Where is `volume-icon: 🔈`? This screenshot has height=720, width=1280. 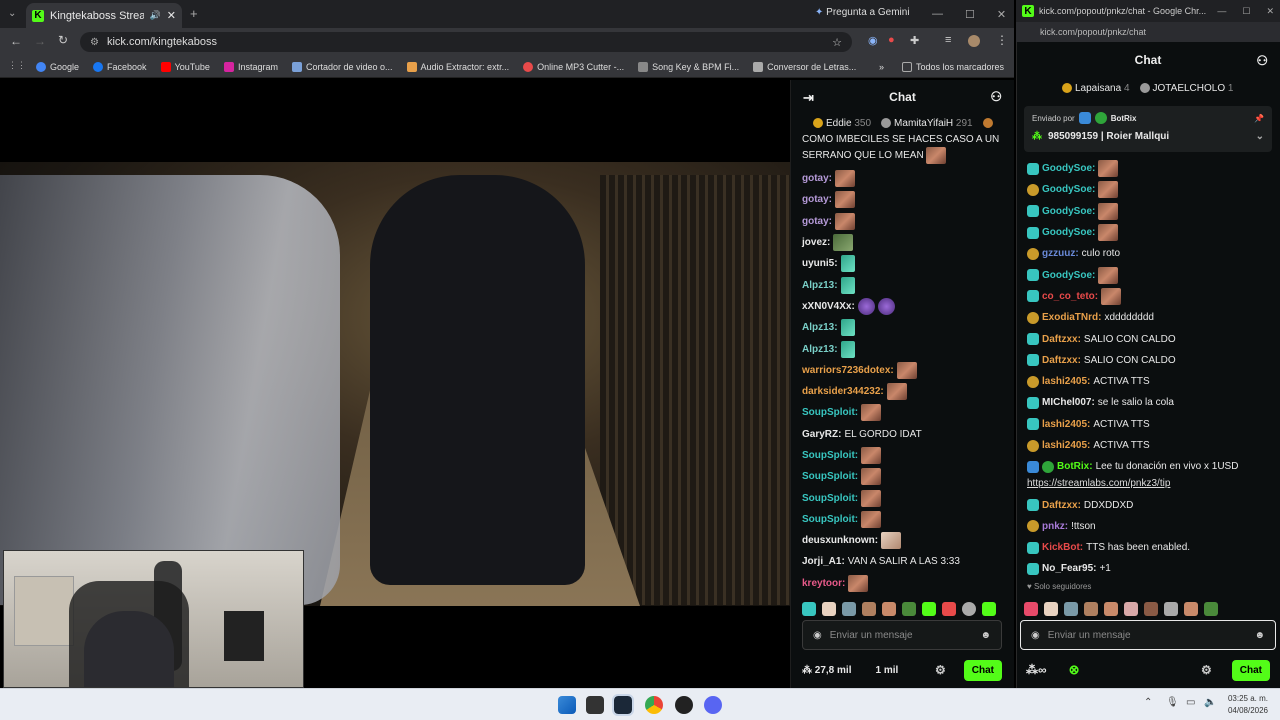 volume-icon: 🔈 is located at coordinates (1210, 702).